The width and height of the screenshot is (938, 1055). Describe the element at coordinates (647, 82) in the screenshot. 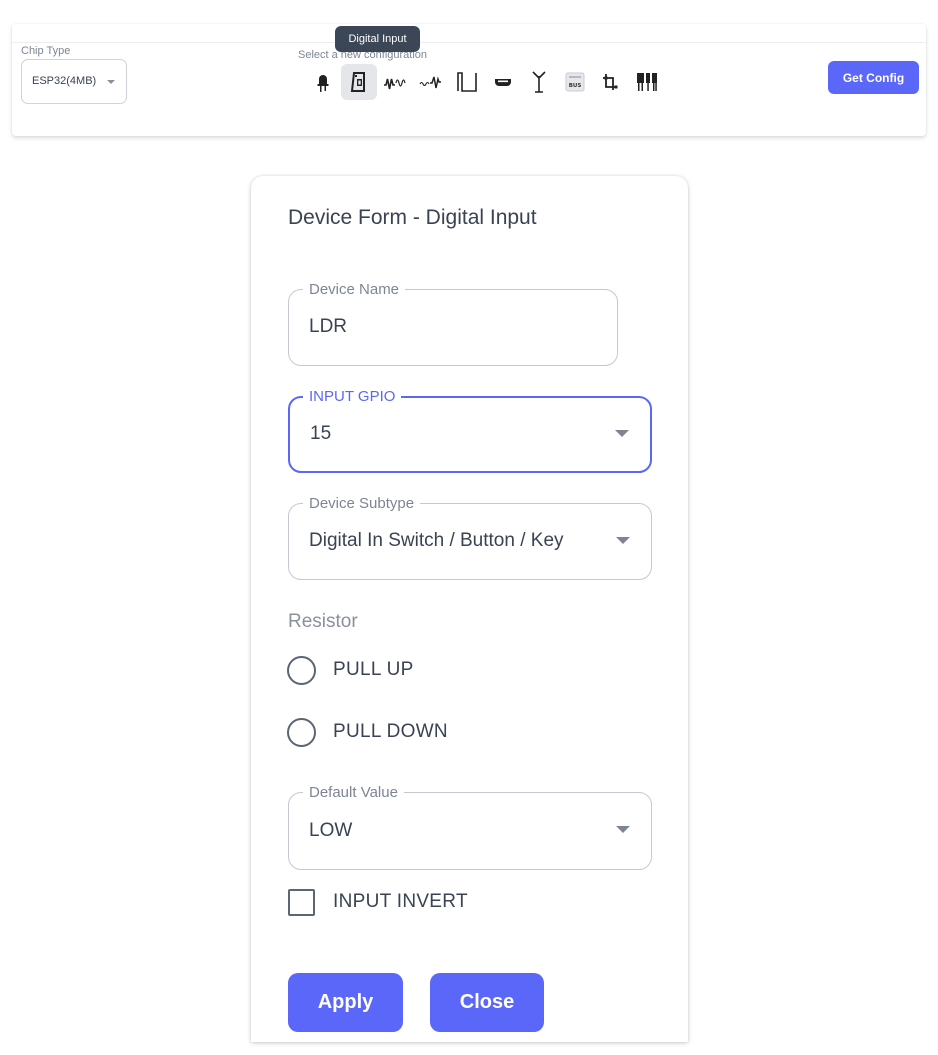

I see `relay-icon` at that location.